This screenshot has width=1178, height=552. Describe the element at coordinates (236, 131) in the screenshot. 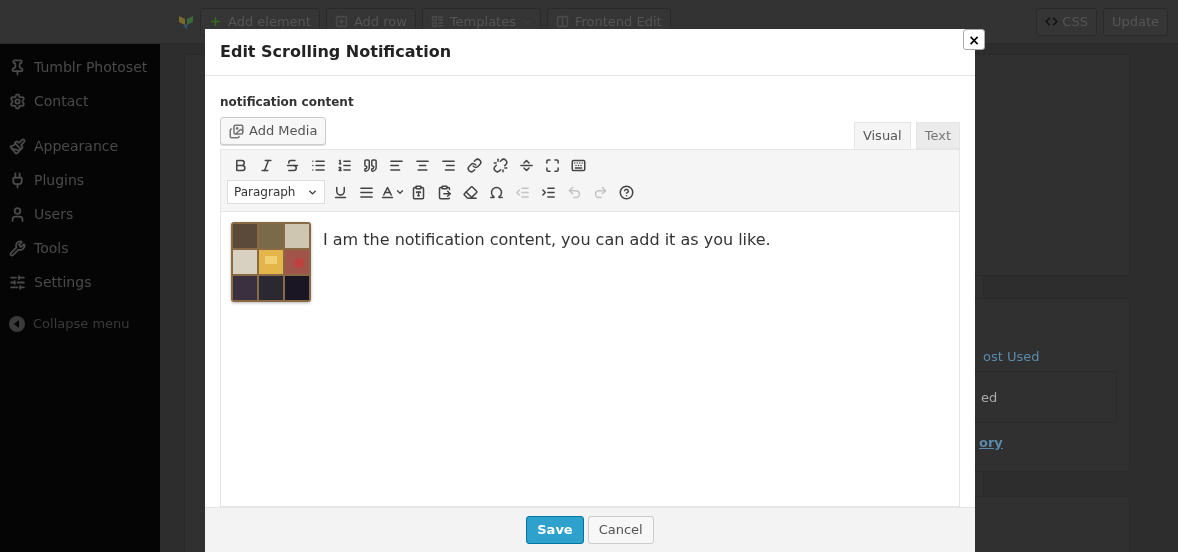

I see `media-icon` at that location.